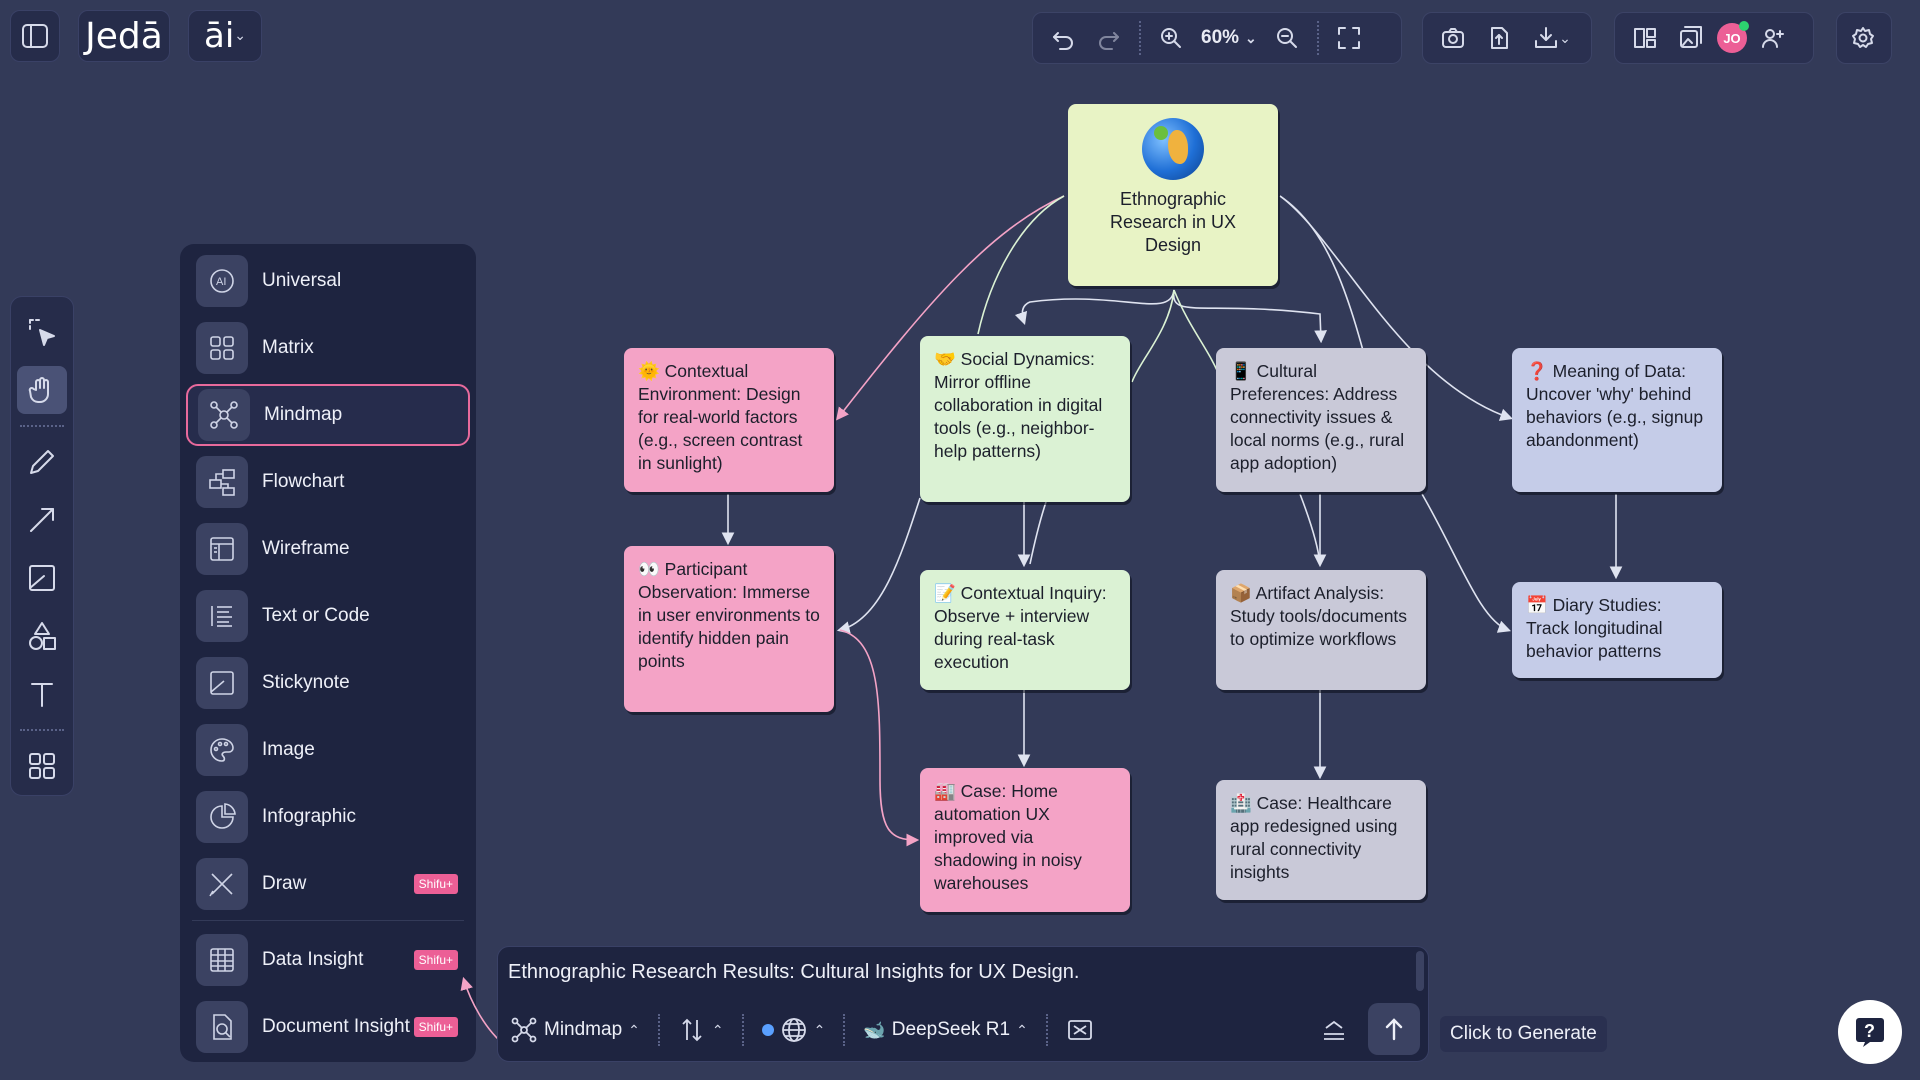 This screenshot has width=1920, height=1080. Describe the element at coordinates (328, 348) in the screenshot. I see `menu-item-matrix: Matrix` at that location.